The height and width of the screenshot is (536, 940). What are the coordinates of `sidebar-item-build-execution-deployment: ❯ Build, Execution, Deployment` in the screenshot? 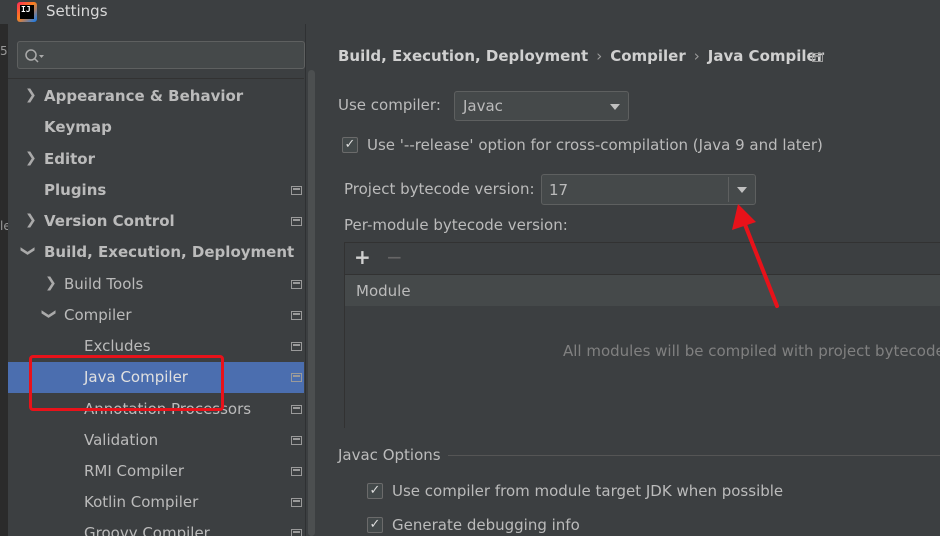 It's located at (156, 252).